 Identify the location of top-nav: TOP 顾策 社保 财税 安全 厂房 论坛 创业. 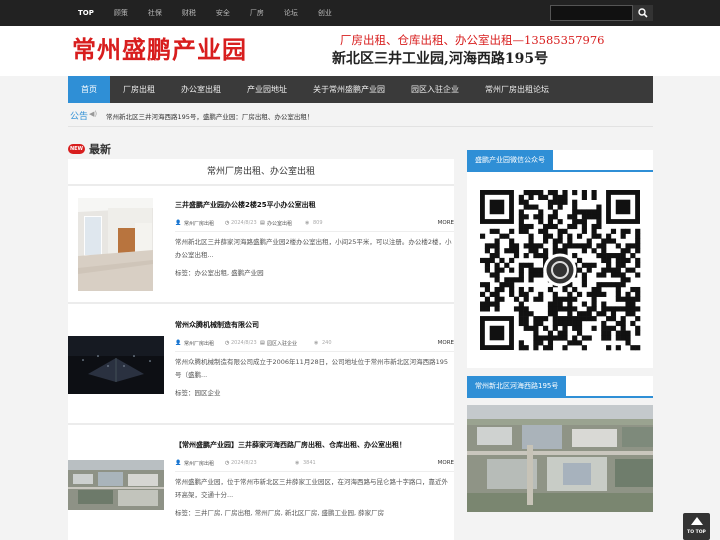
(205, 13).